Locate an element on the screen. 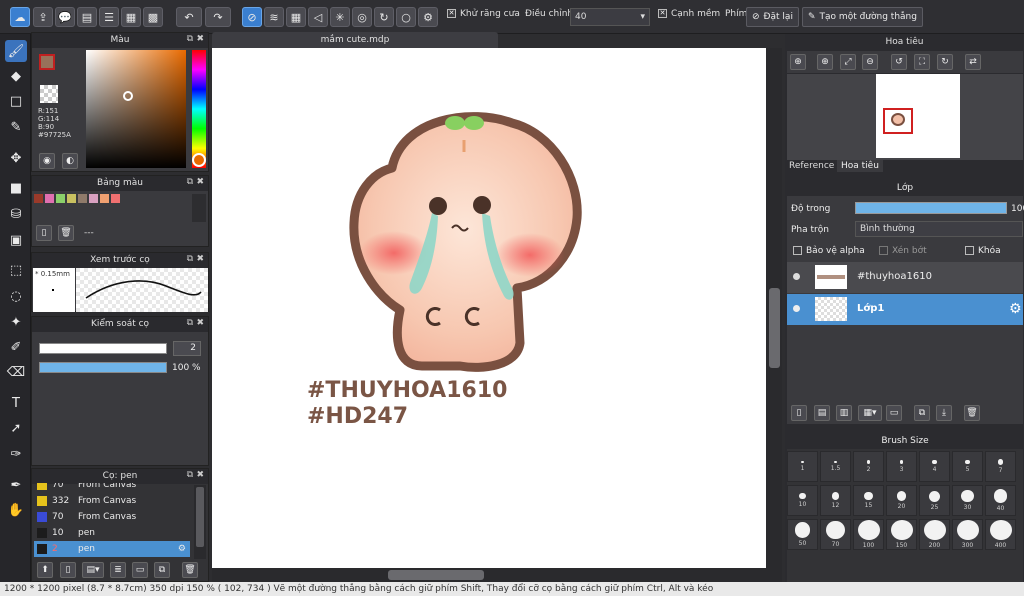 The image size is (1024, 596). brush-size-option: 10 is located at coordinates (802, 500).